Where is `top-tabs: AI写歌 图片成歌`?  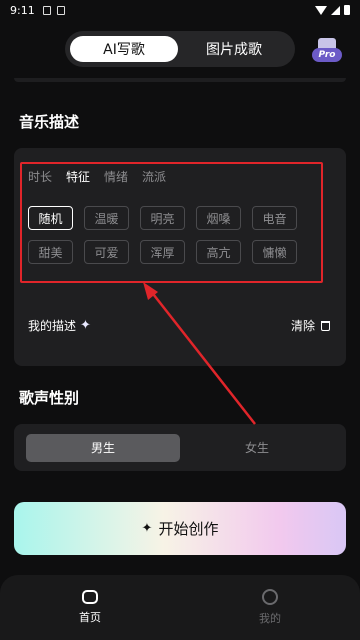
top-tabs: AI写歌 图片成歌 is located at coordinates (180, 49).